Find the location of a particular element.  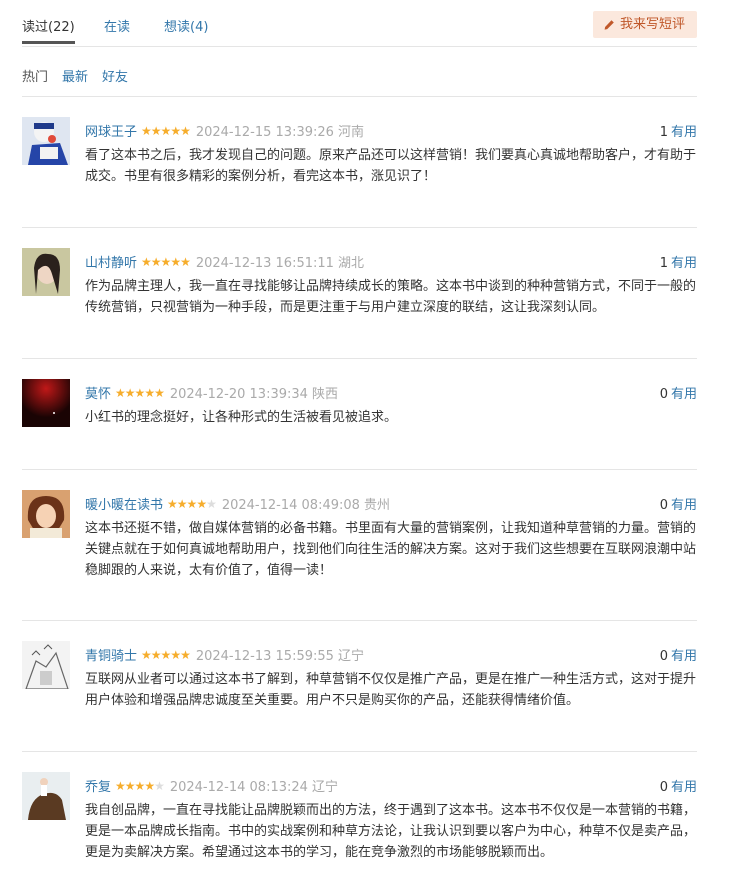

review-time: 2024-12-15 13:39:26 河南 is located at coordinates (280, 132).